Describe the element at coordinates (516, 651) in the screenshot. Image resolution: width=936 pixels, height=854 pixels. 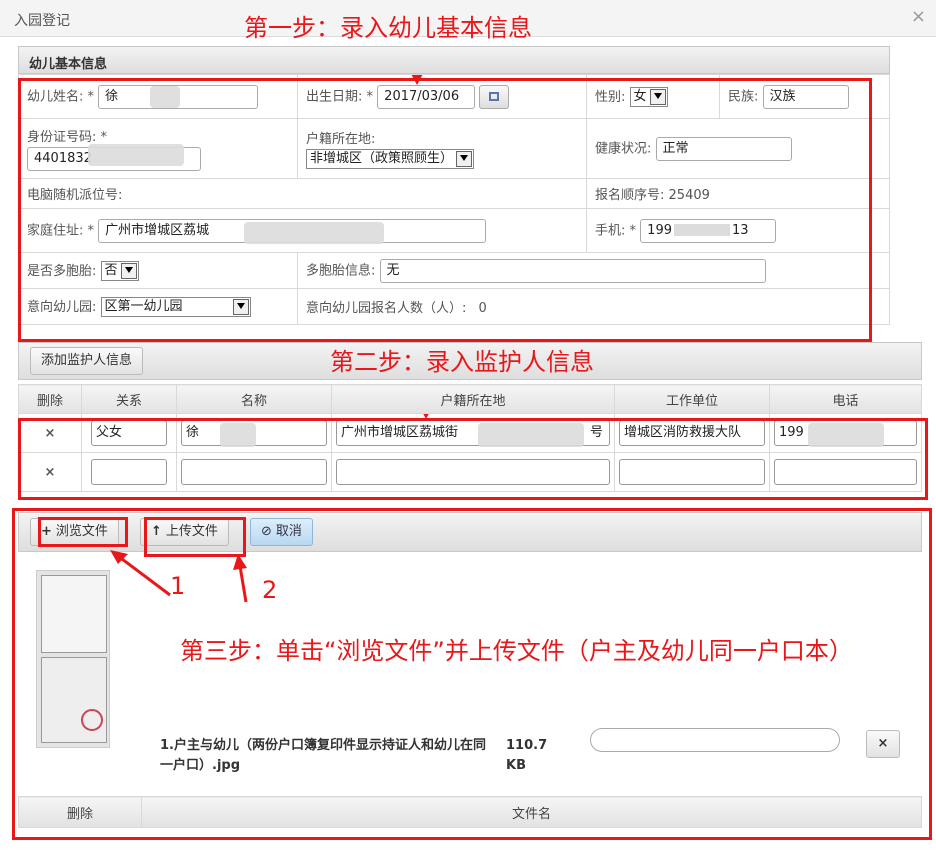
I see `step3-annotation: 第三步：单击“浏览文件”并上传文件（户主及幼儿同一户口本）` at that location.